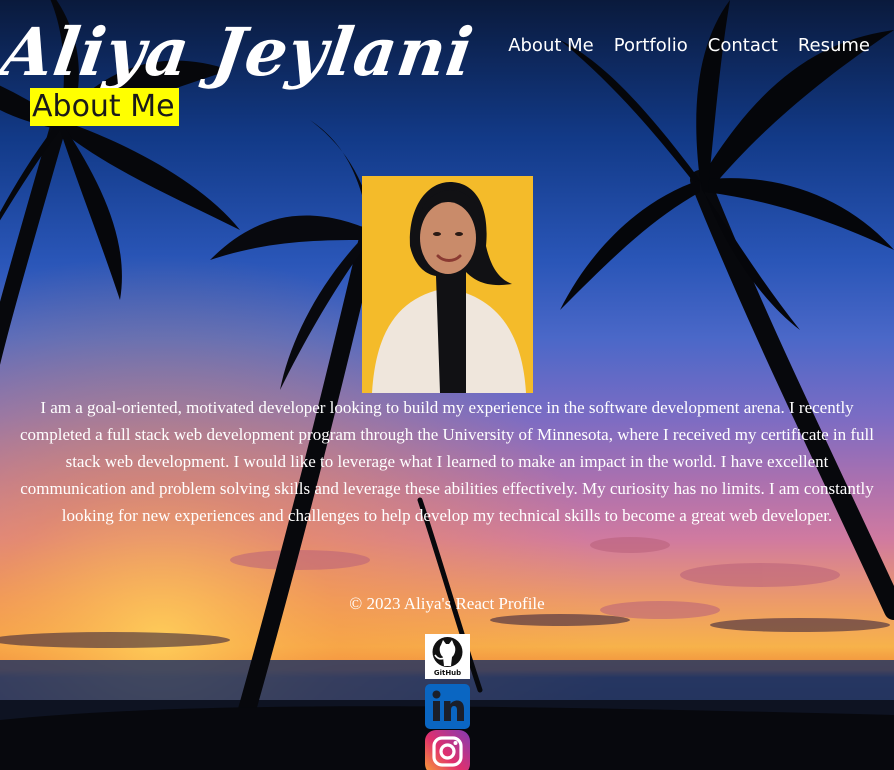  I want to click on linkedin-icon, so click(447, 706).